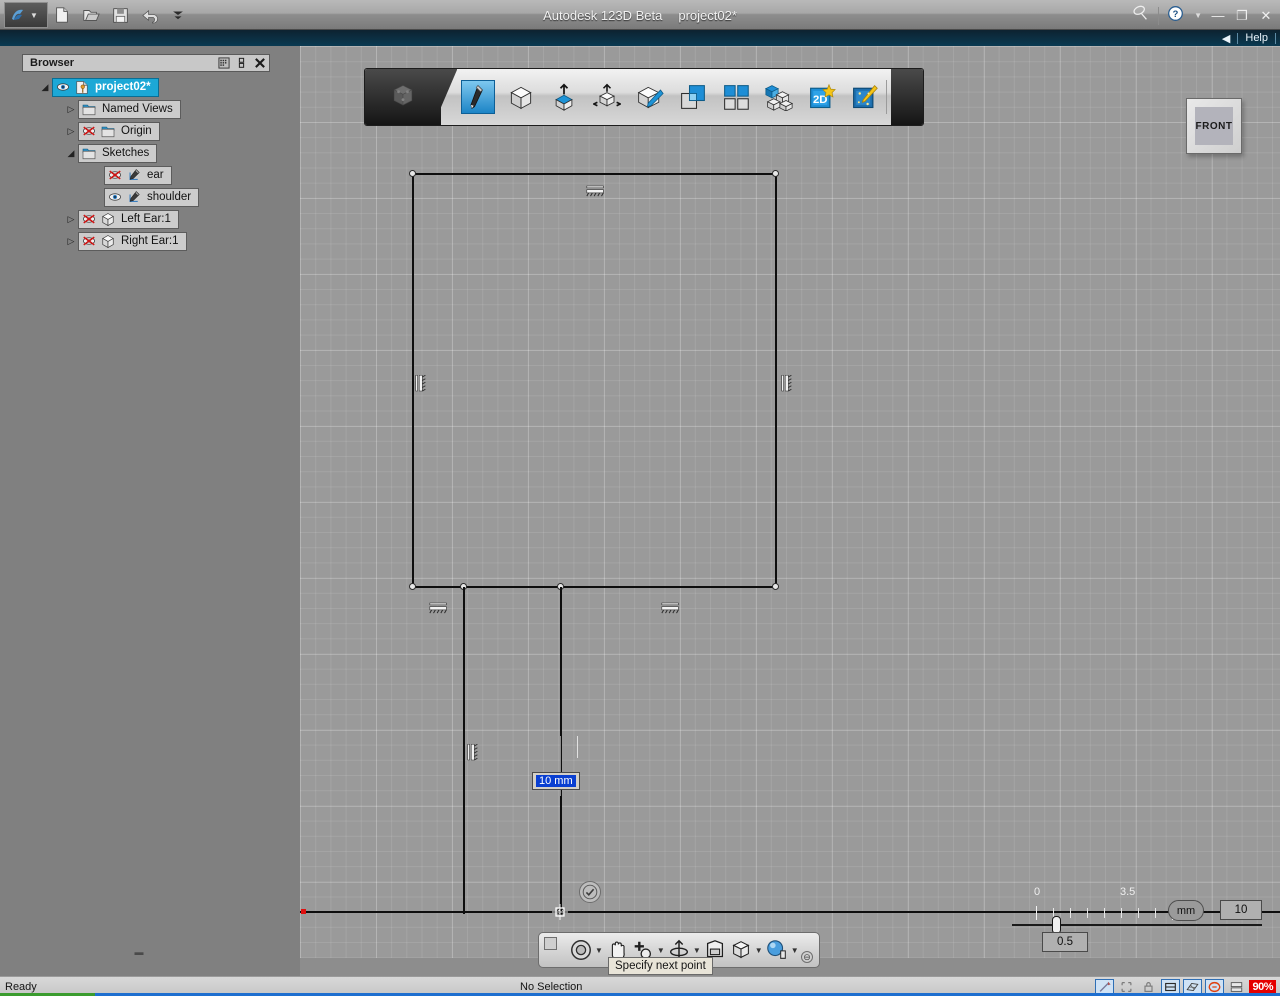  I want to click on tree-item-chip: Named Views, so click(129, 109).